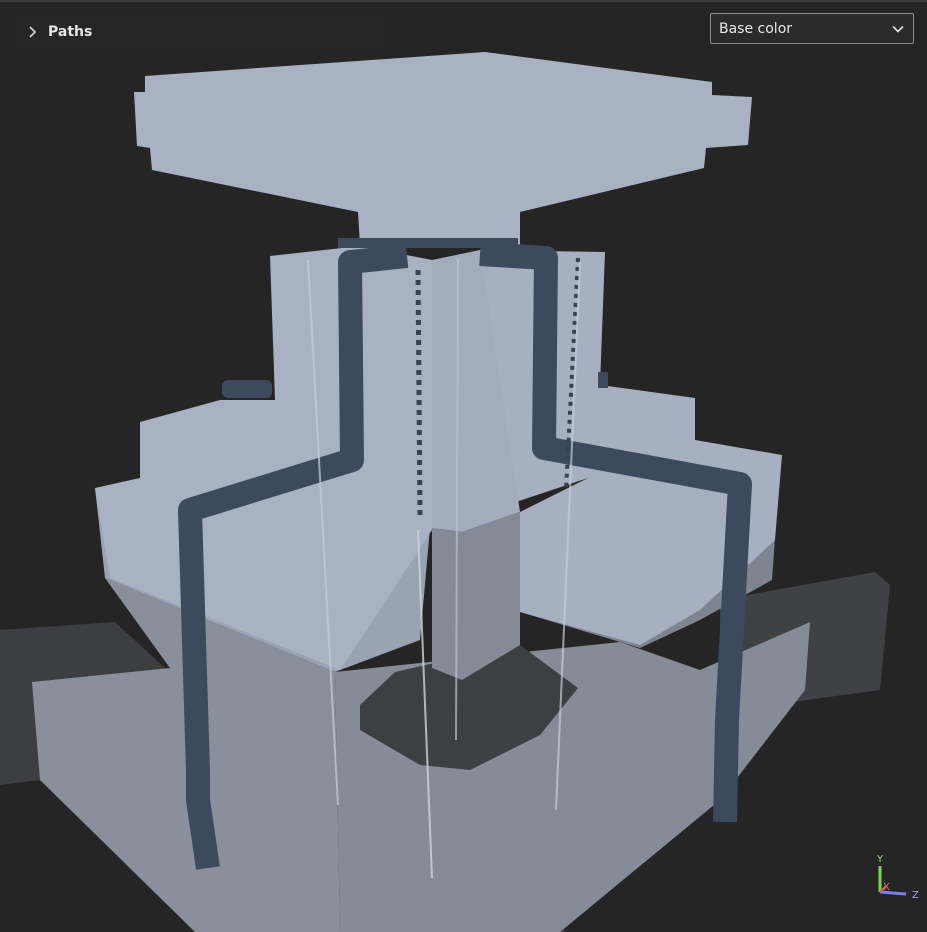 The height and width of the screenshot is (932, 927). I want to click on view-mode-select: Base color, so click(812, 28).